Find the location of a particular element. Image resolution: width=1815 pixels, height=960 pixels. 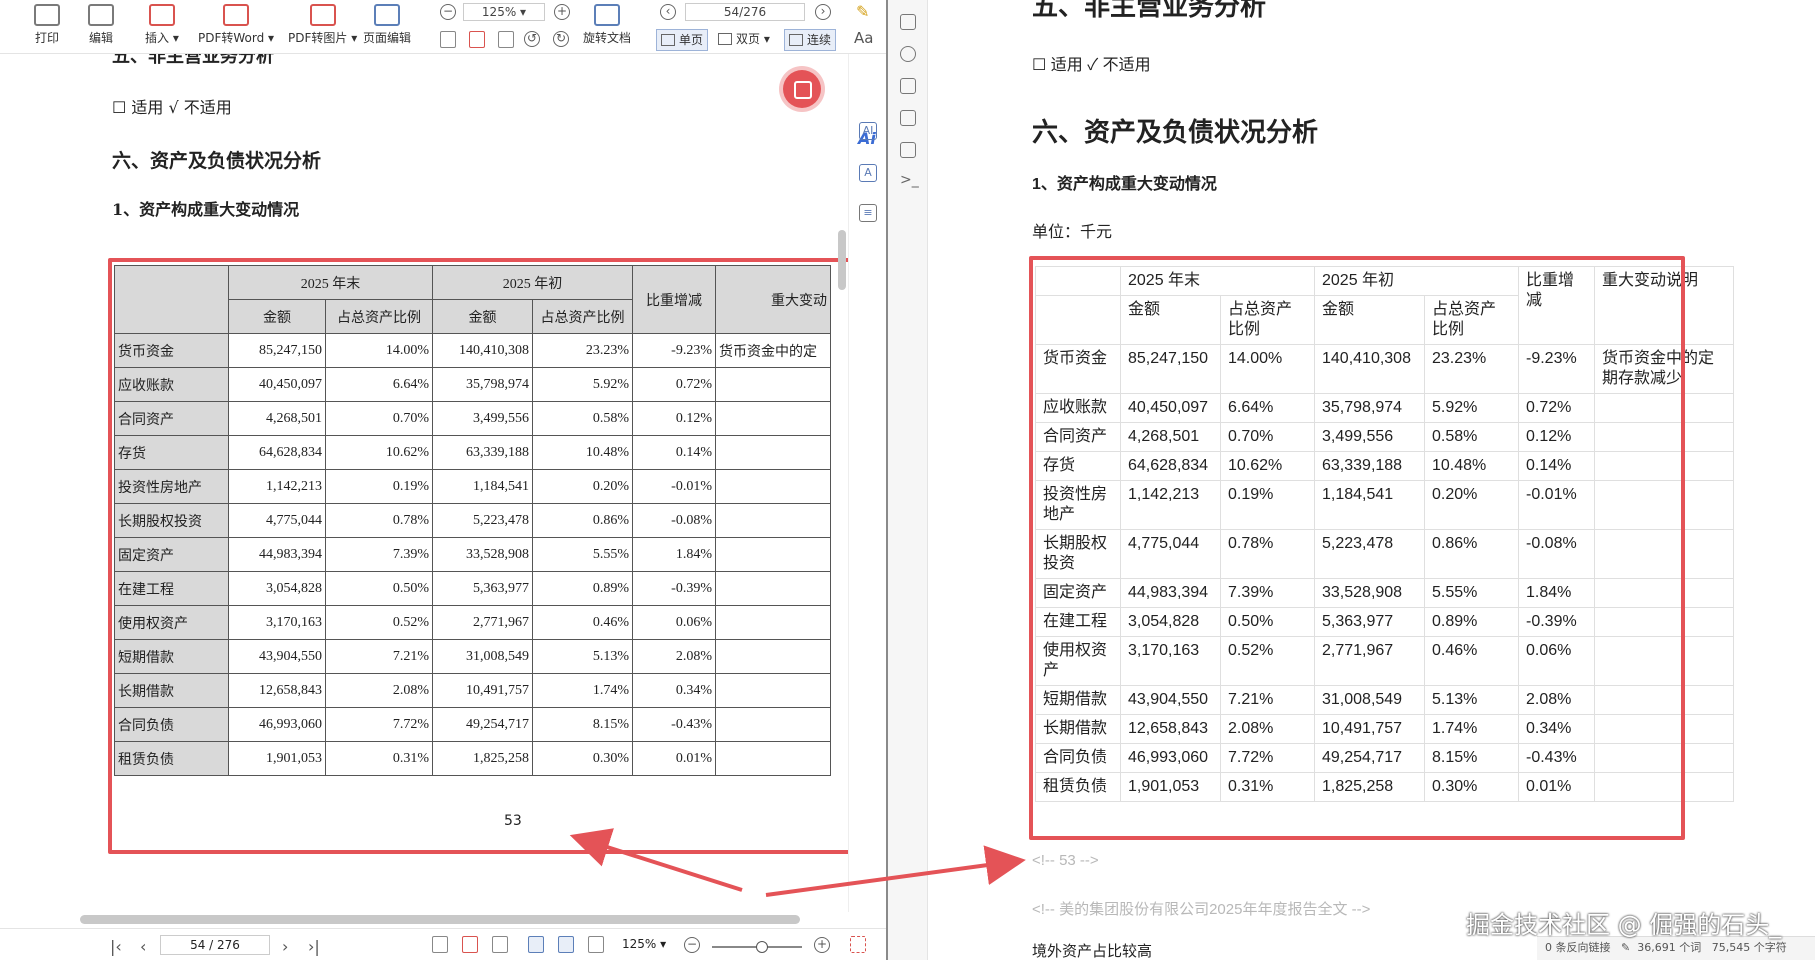

double-page-button: 双页 ▾ is located at coordinates (744, 40).